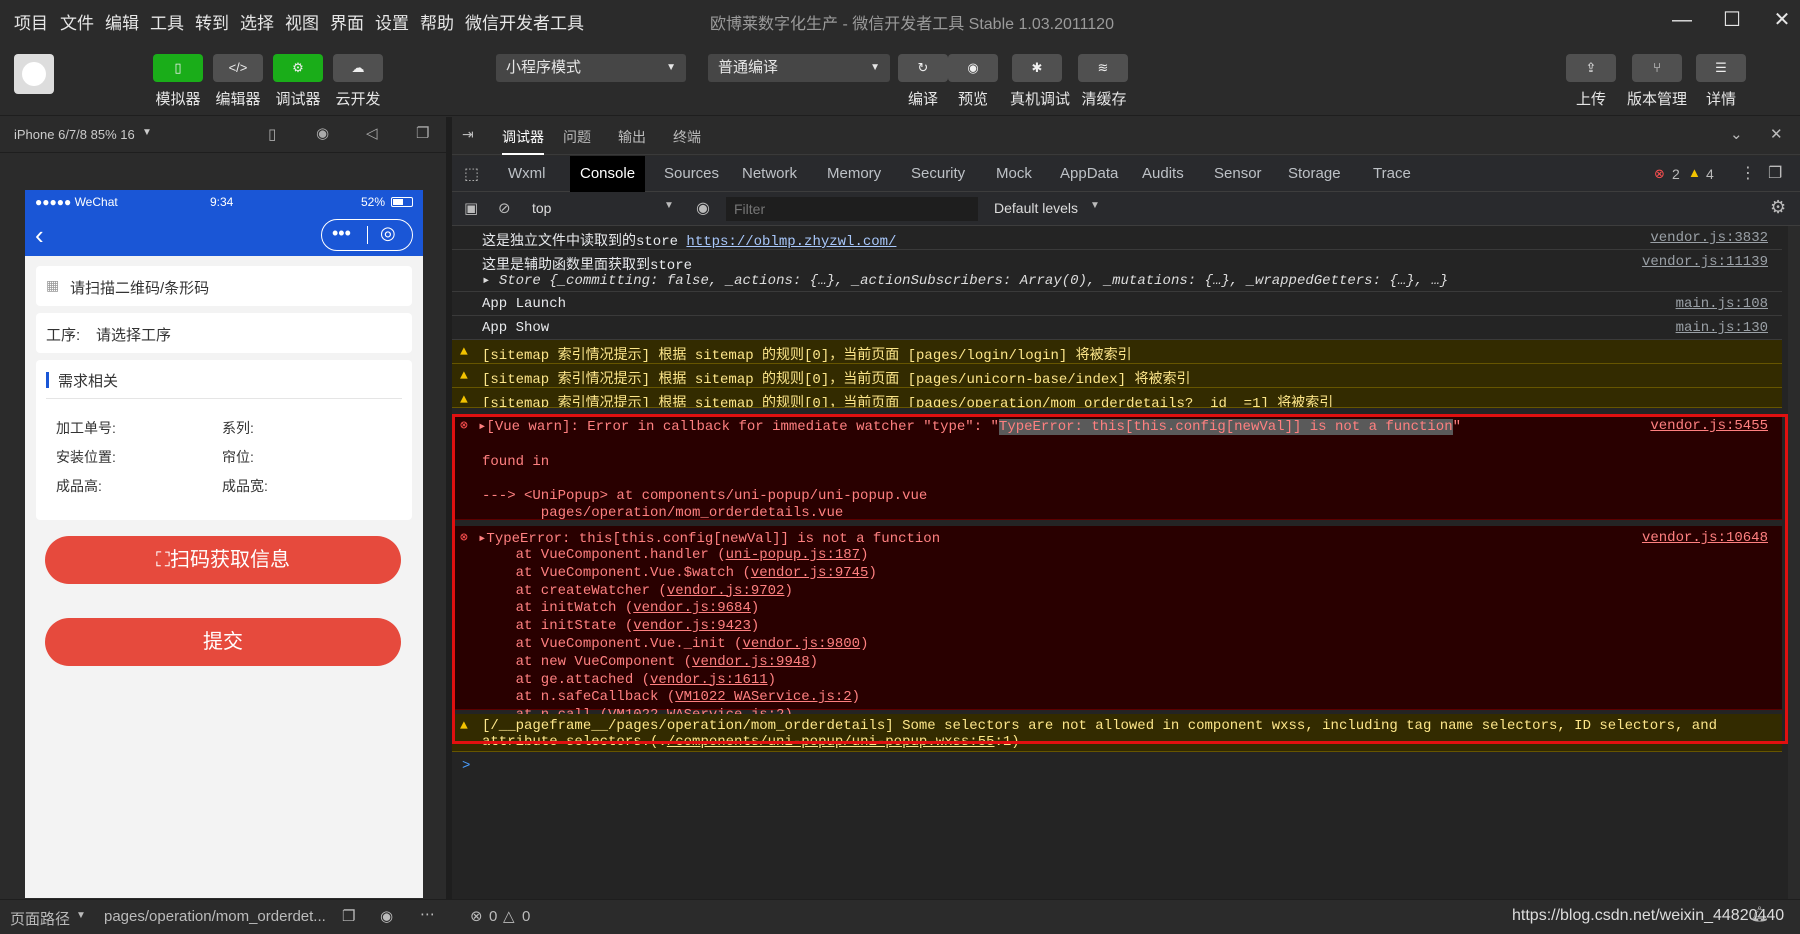 The height and width of the screenshot is (934, 1800). What do you see at coordinates (178, 98) in the screenshot?
I see `simulator-button: 模拟器` at bounding box center [178, 98].